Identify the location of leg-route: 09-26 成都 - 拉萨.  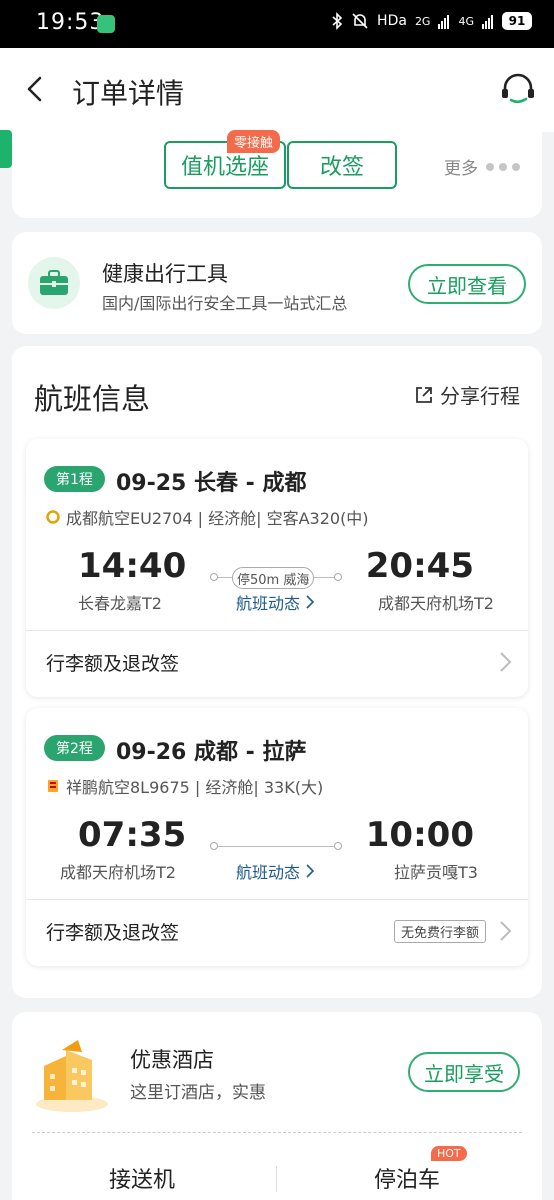
(211, 752).